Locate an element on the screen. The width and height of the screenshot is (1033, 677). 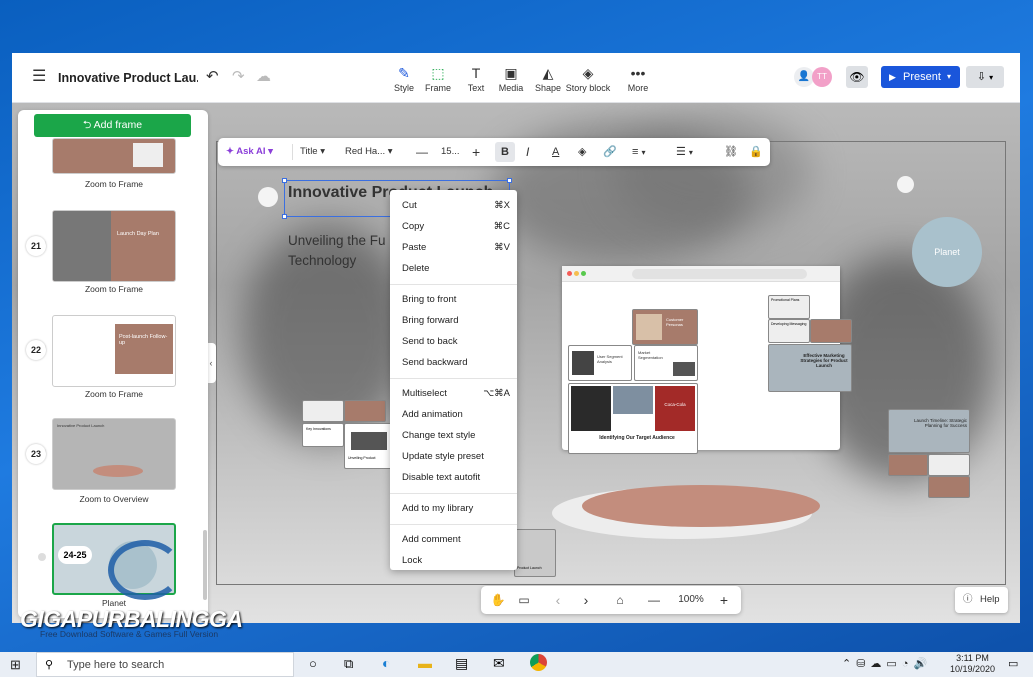
help-button: ⓘ Help is located at coordinates (981, 600).